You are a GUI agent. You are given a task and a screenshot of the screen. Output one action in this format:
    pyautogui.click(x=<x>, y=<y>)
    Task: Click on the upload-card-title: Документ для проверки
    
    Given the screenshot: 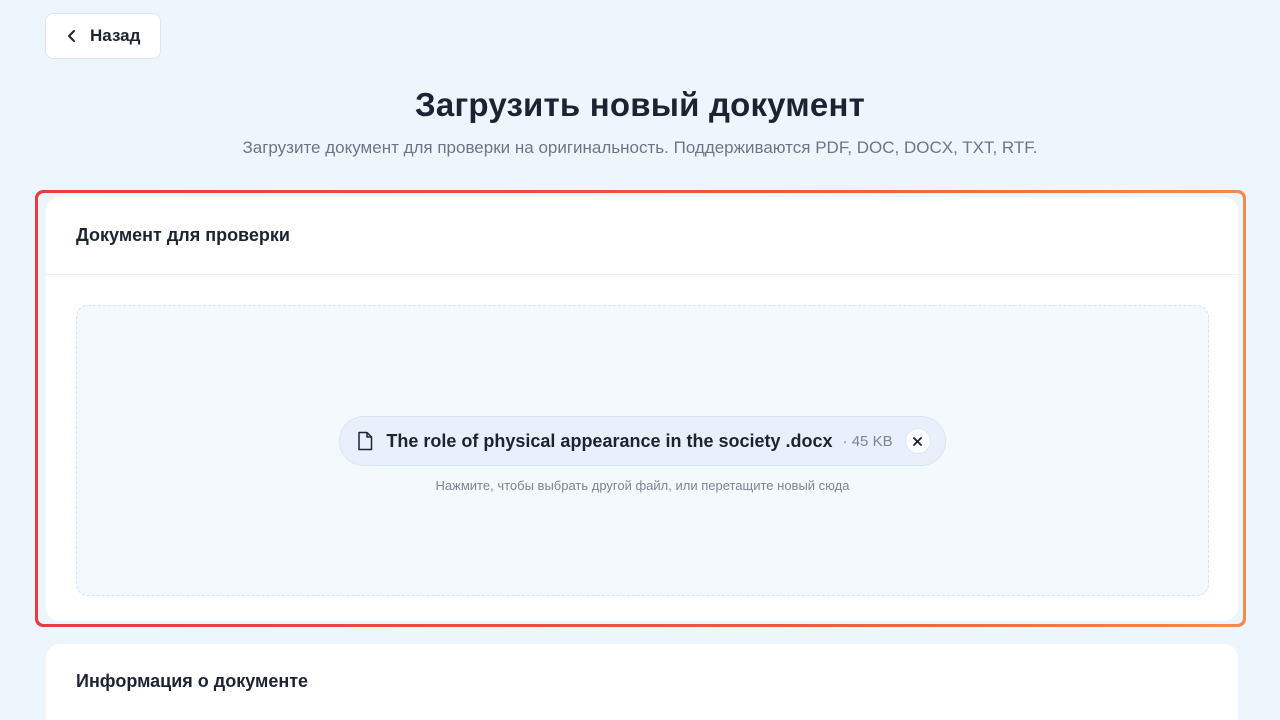 What is the action you would take?
    pyautogui.click(x=642, y=236)
    